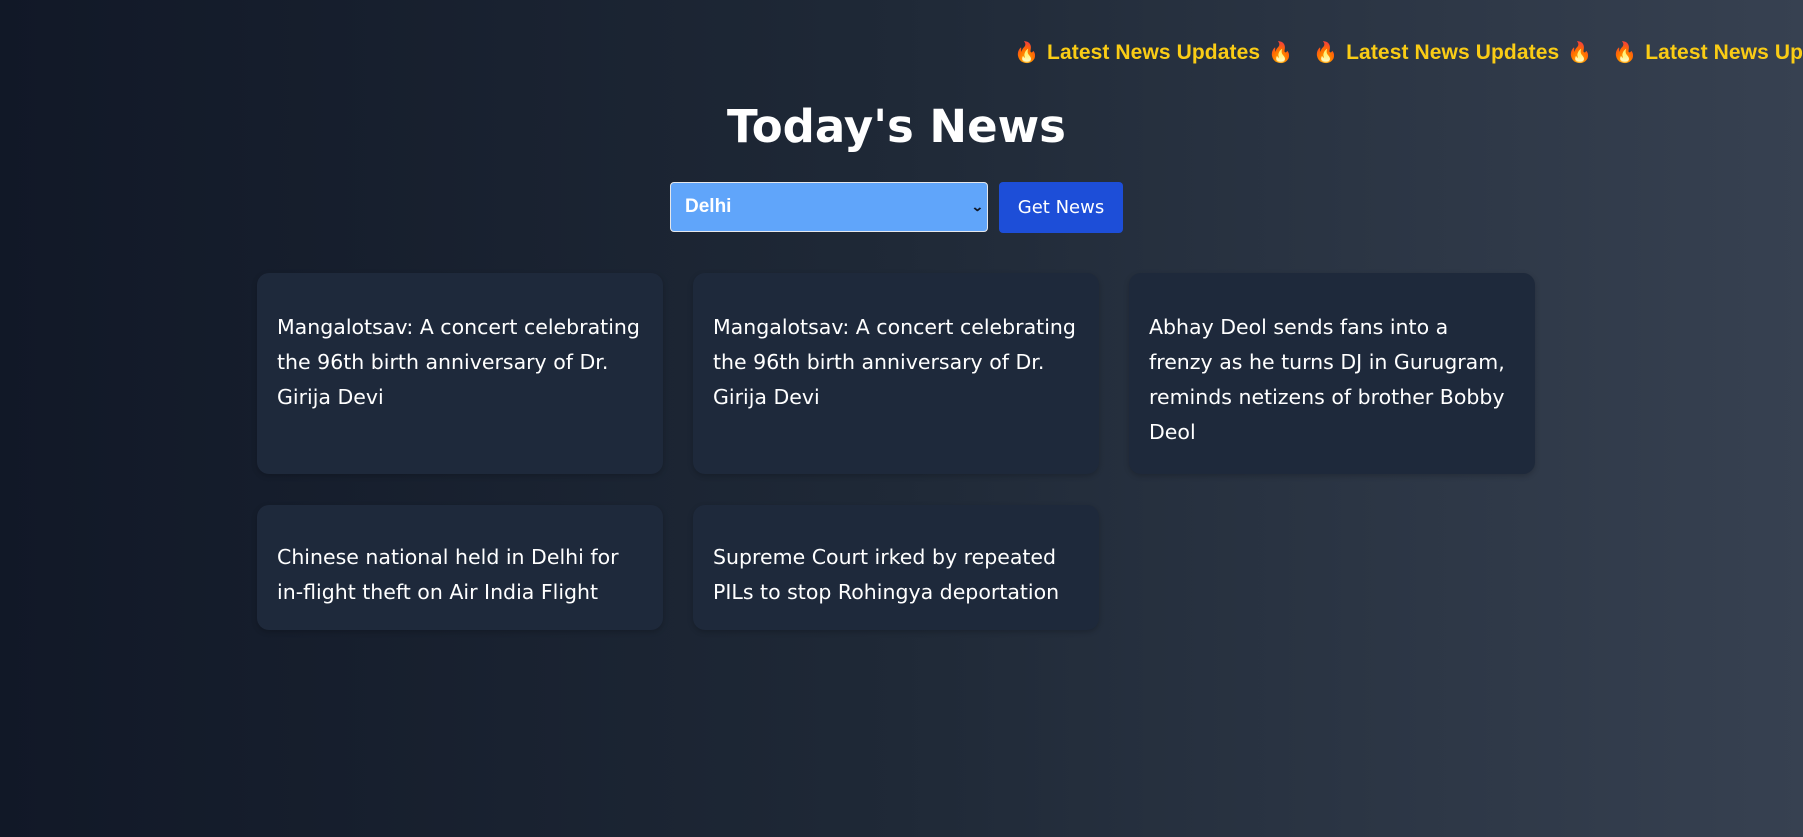  I want to click on get-news-button: Get News, so click(1061, 207).